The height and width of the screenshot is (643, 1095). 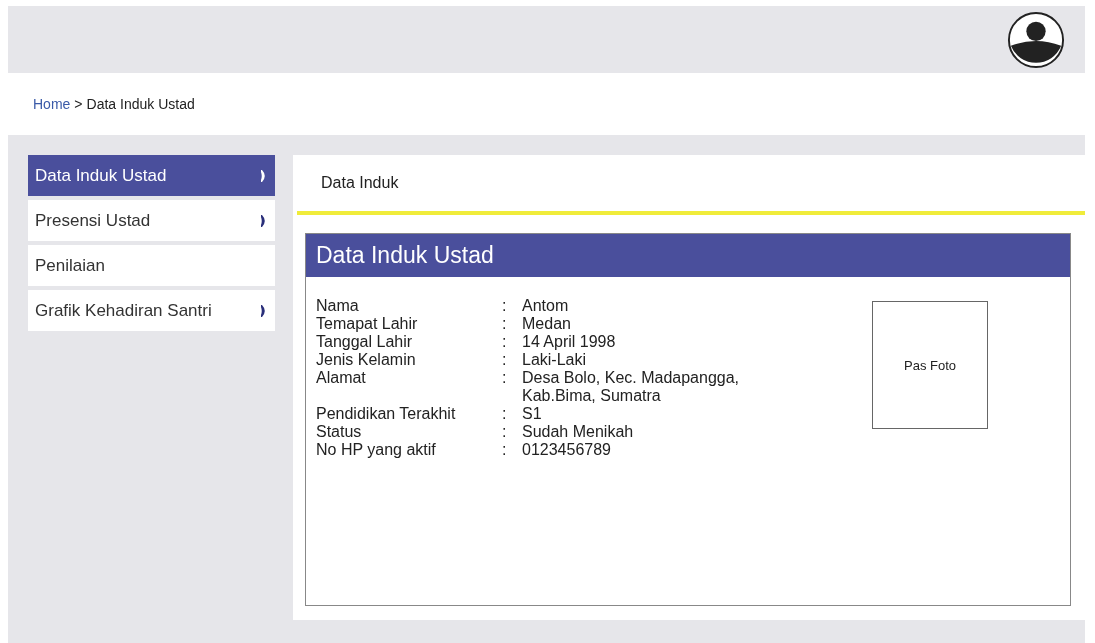 I want to click on field-value: 14 April 1998, so click(x=569, y=342).